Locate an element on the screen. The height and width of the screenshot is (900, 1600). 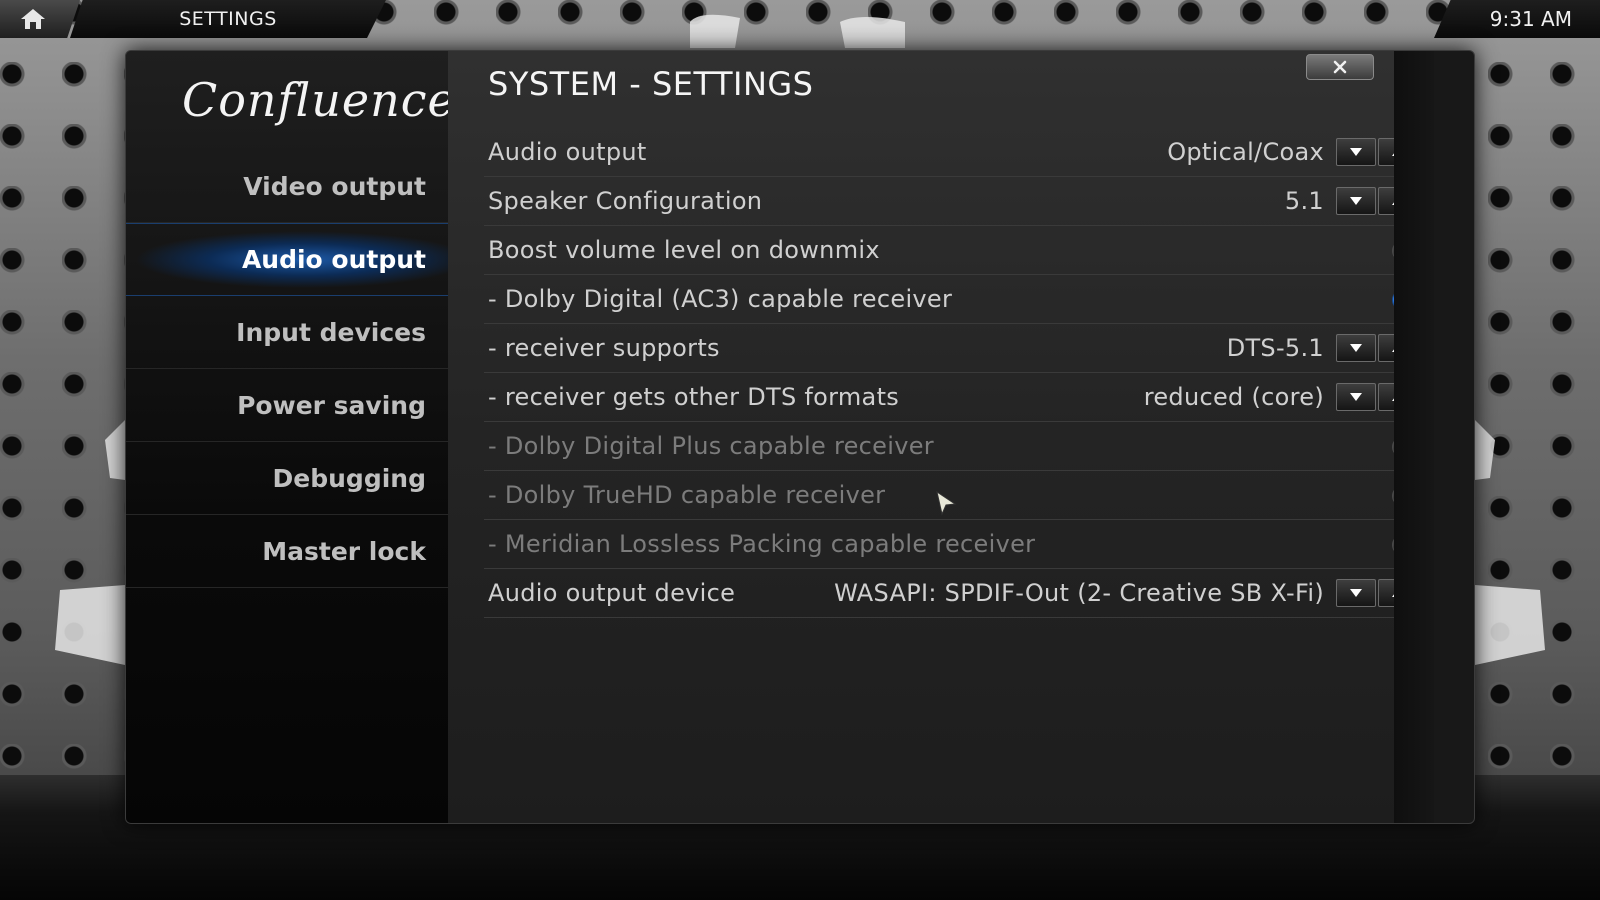
close-button is located at coordinates (1340, 67).